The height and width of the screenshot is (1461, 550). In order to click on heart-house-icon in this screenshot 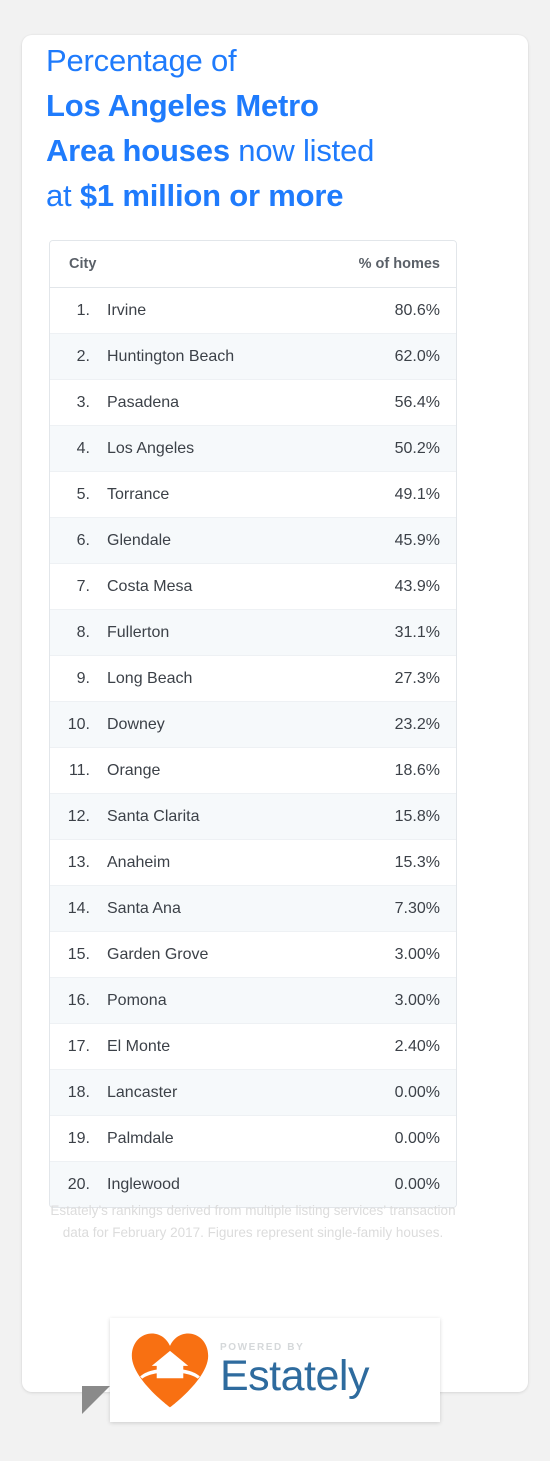, I will do `click(170, 1370)`.